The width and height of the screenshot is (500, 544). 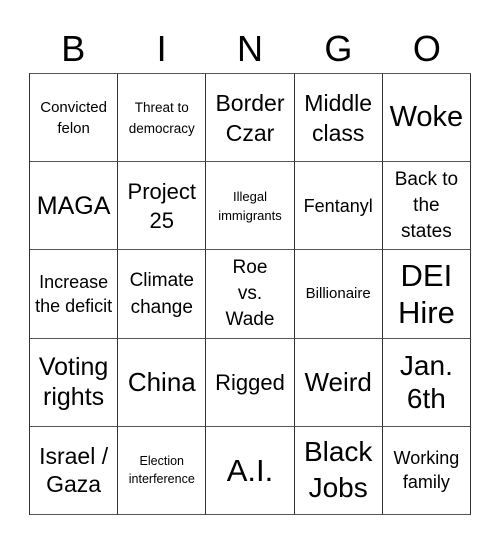 I want to click on bingo-cell: Convicted felon, so click(x=74, y=118).